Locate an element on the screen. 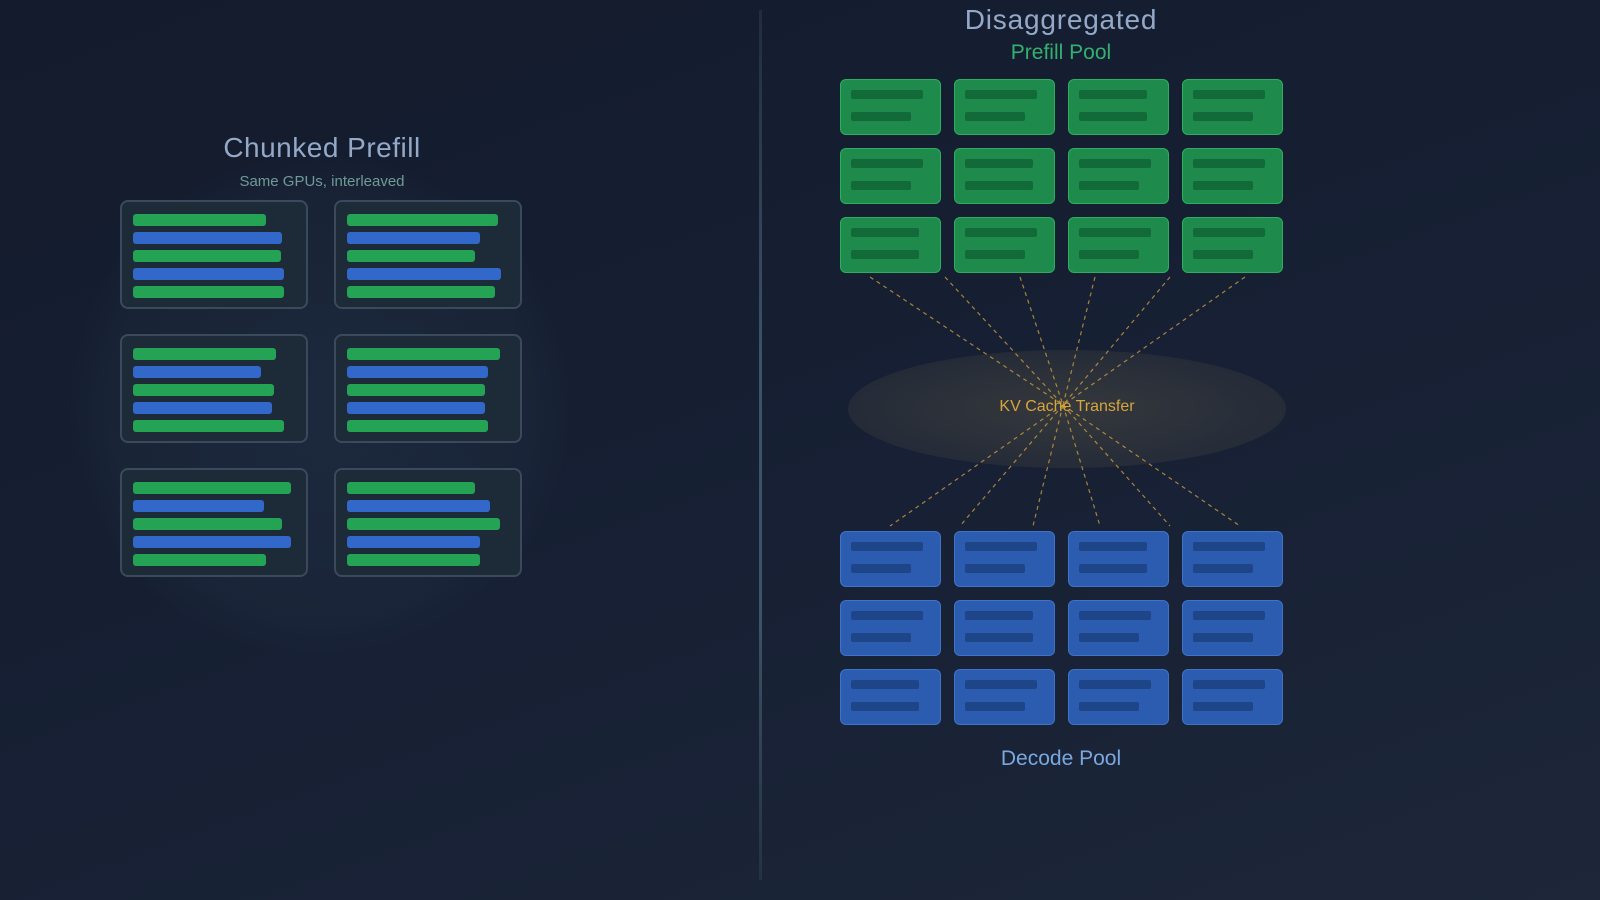 Image resolution: width=1600 pixels, height=900 pixels. decode-pool-label: Decode Pool is located at coordinates (1061, 758).